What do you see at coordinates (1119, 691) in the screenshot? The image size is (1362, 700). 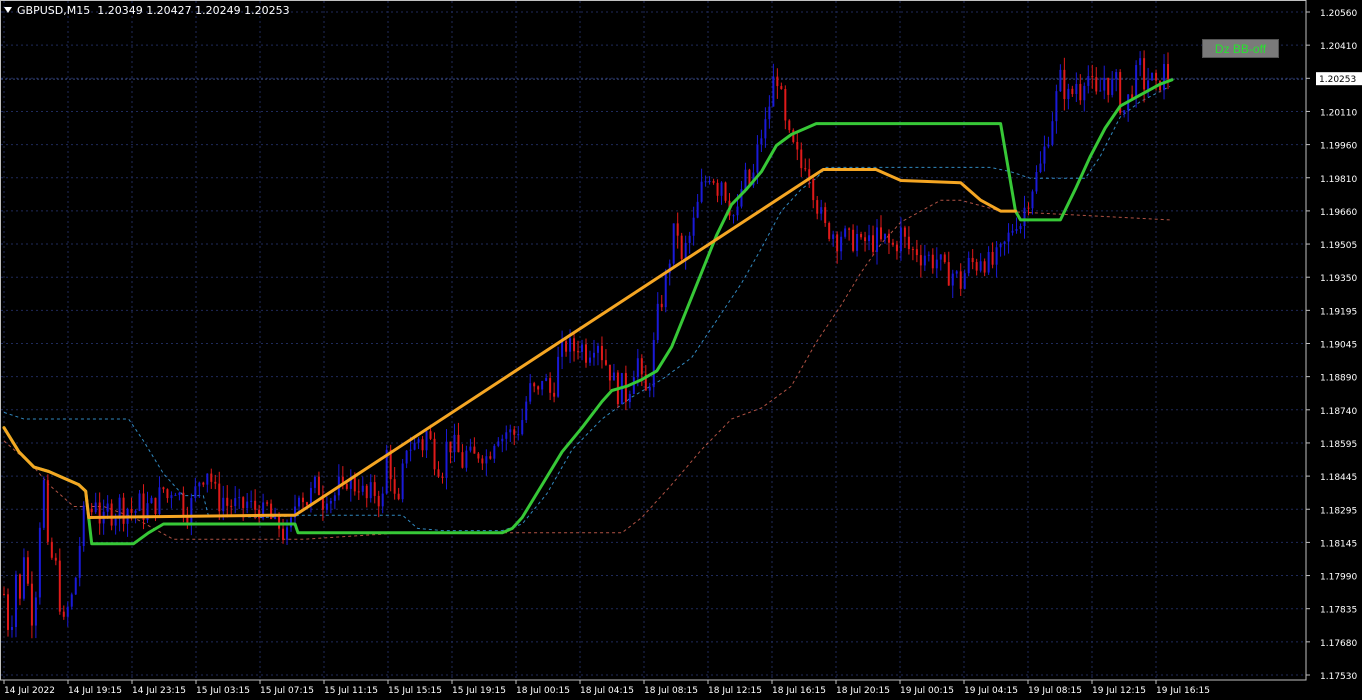 I see `time-tick-label: 19 Jul 12:15` at bounding box center [1119, 691].